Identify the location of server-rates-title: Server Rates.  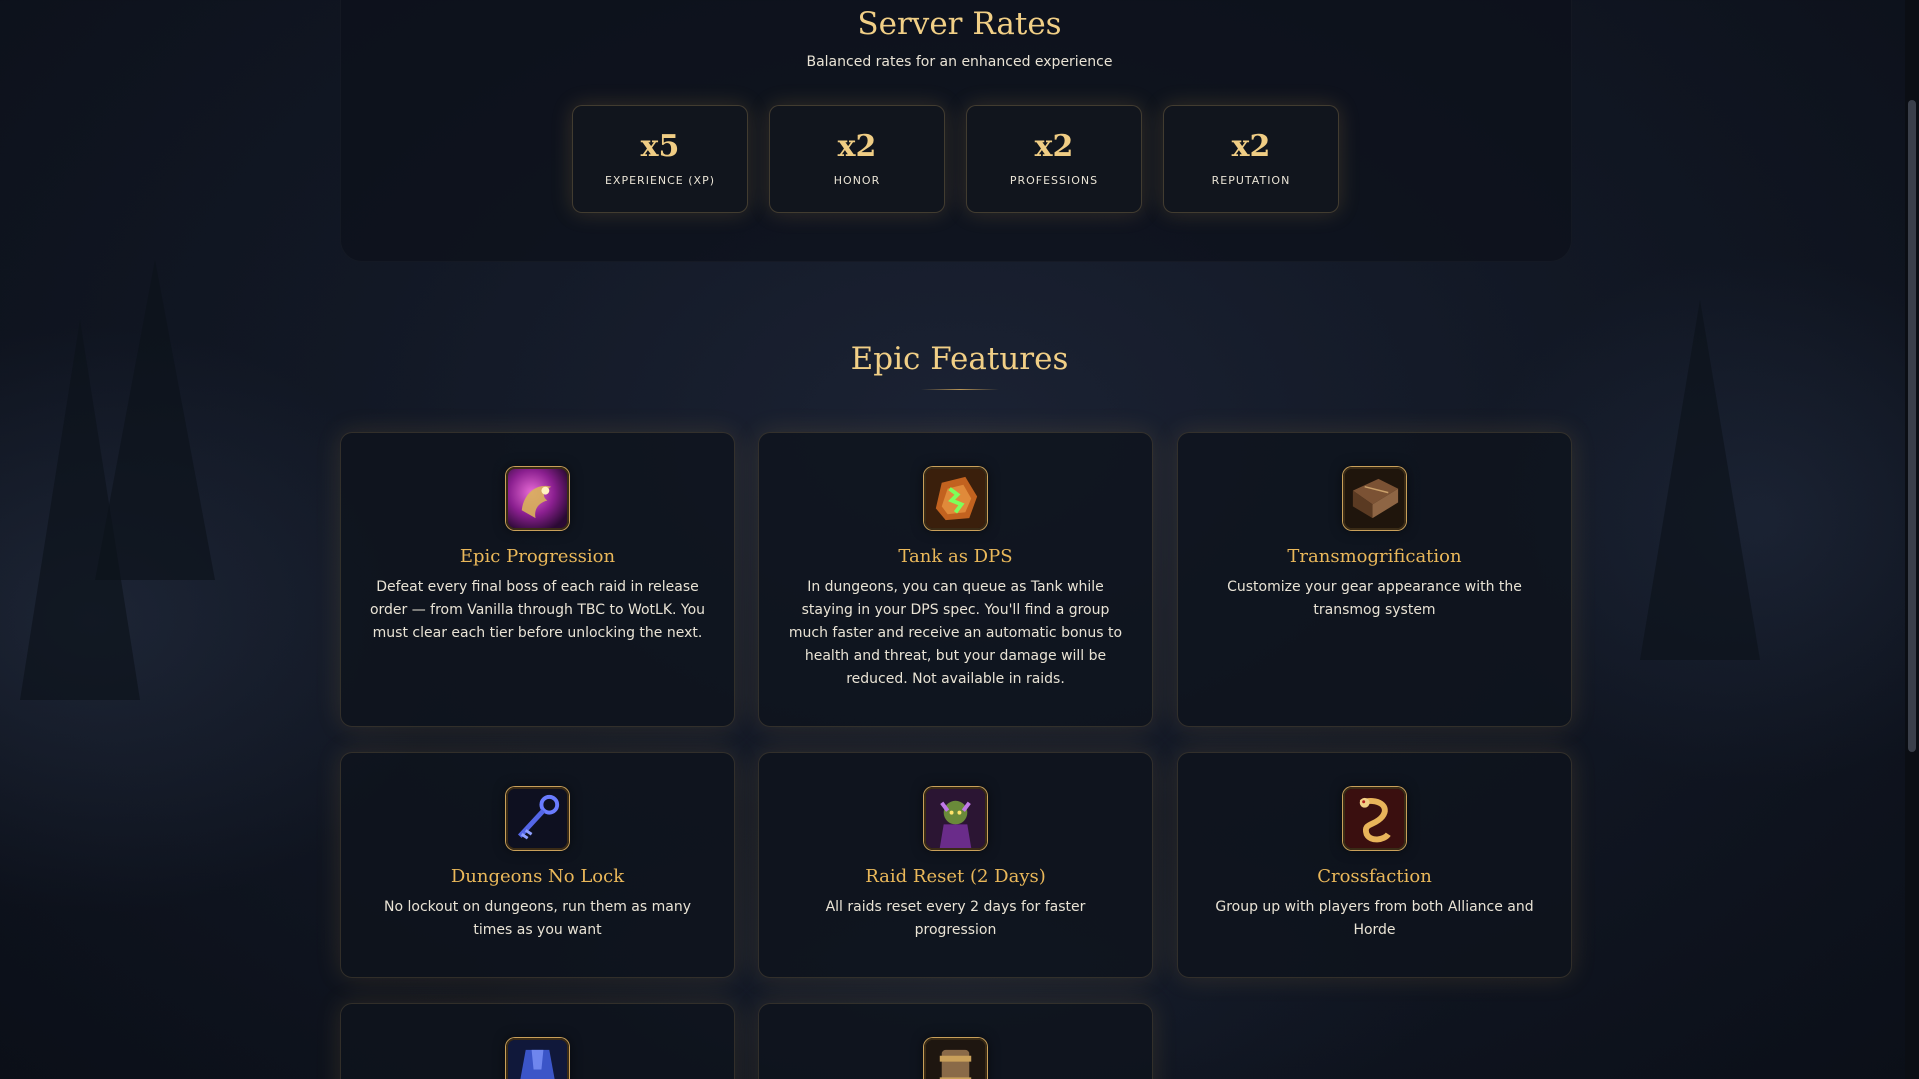
(959, 24).